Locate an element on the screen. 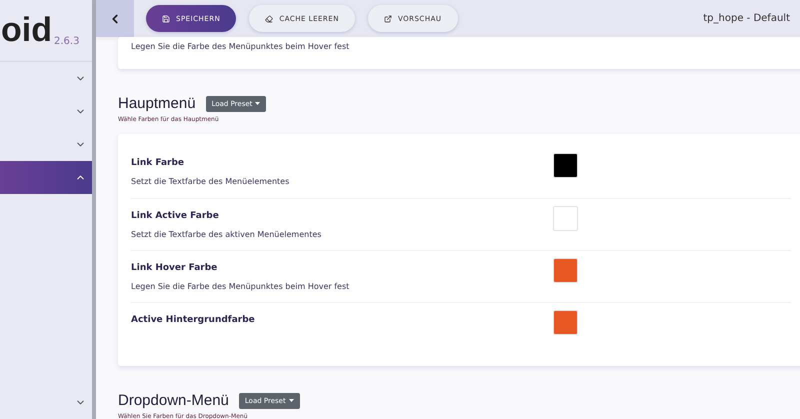 Image resolution: width=800 pixels, height=419 pixels. row-description: Setzt die Textfarbe des aktiven Menüelementes is located at coordinates (226, 234).